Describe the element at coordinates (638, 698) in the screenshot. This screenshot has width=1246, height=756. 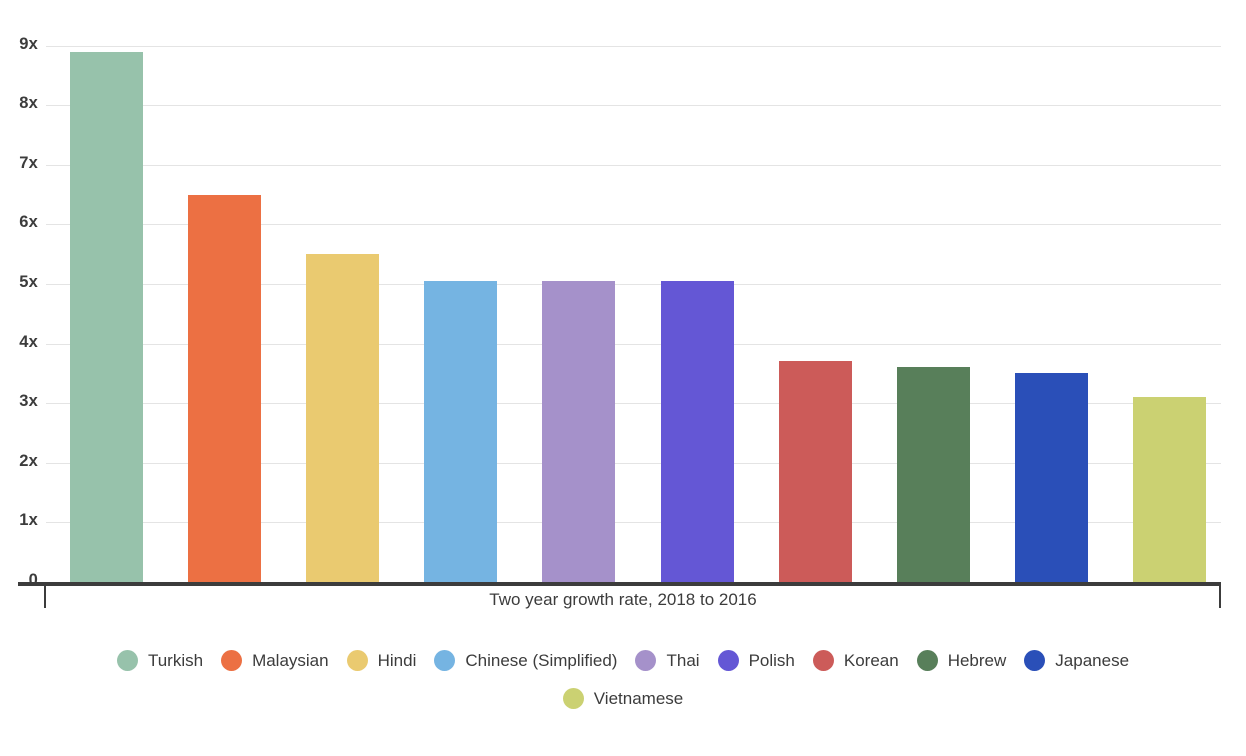
I see `legend-label: Vietnamese` at that location.